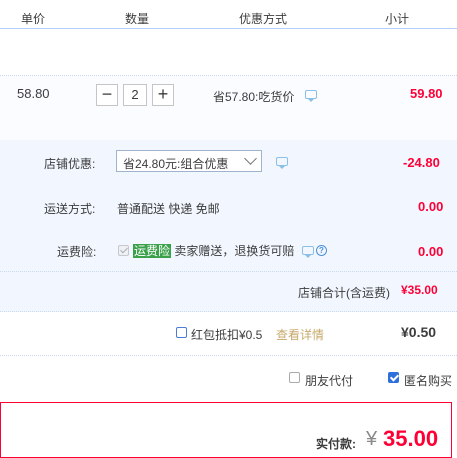 This screenshot has width=457, height=458. Describe the element at coordinates (336, 444) in the screenshot. I see `payment-label: 实付款:` at that location.